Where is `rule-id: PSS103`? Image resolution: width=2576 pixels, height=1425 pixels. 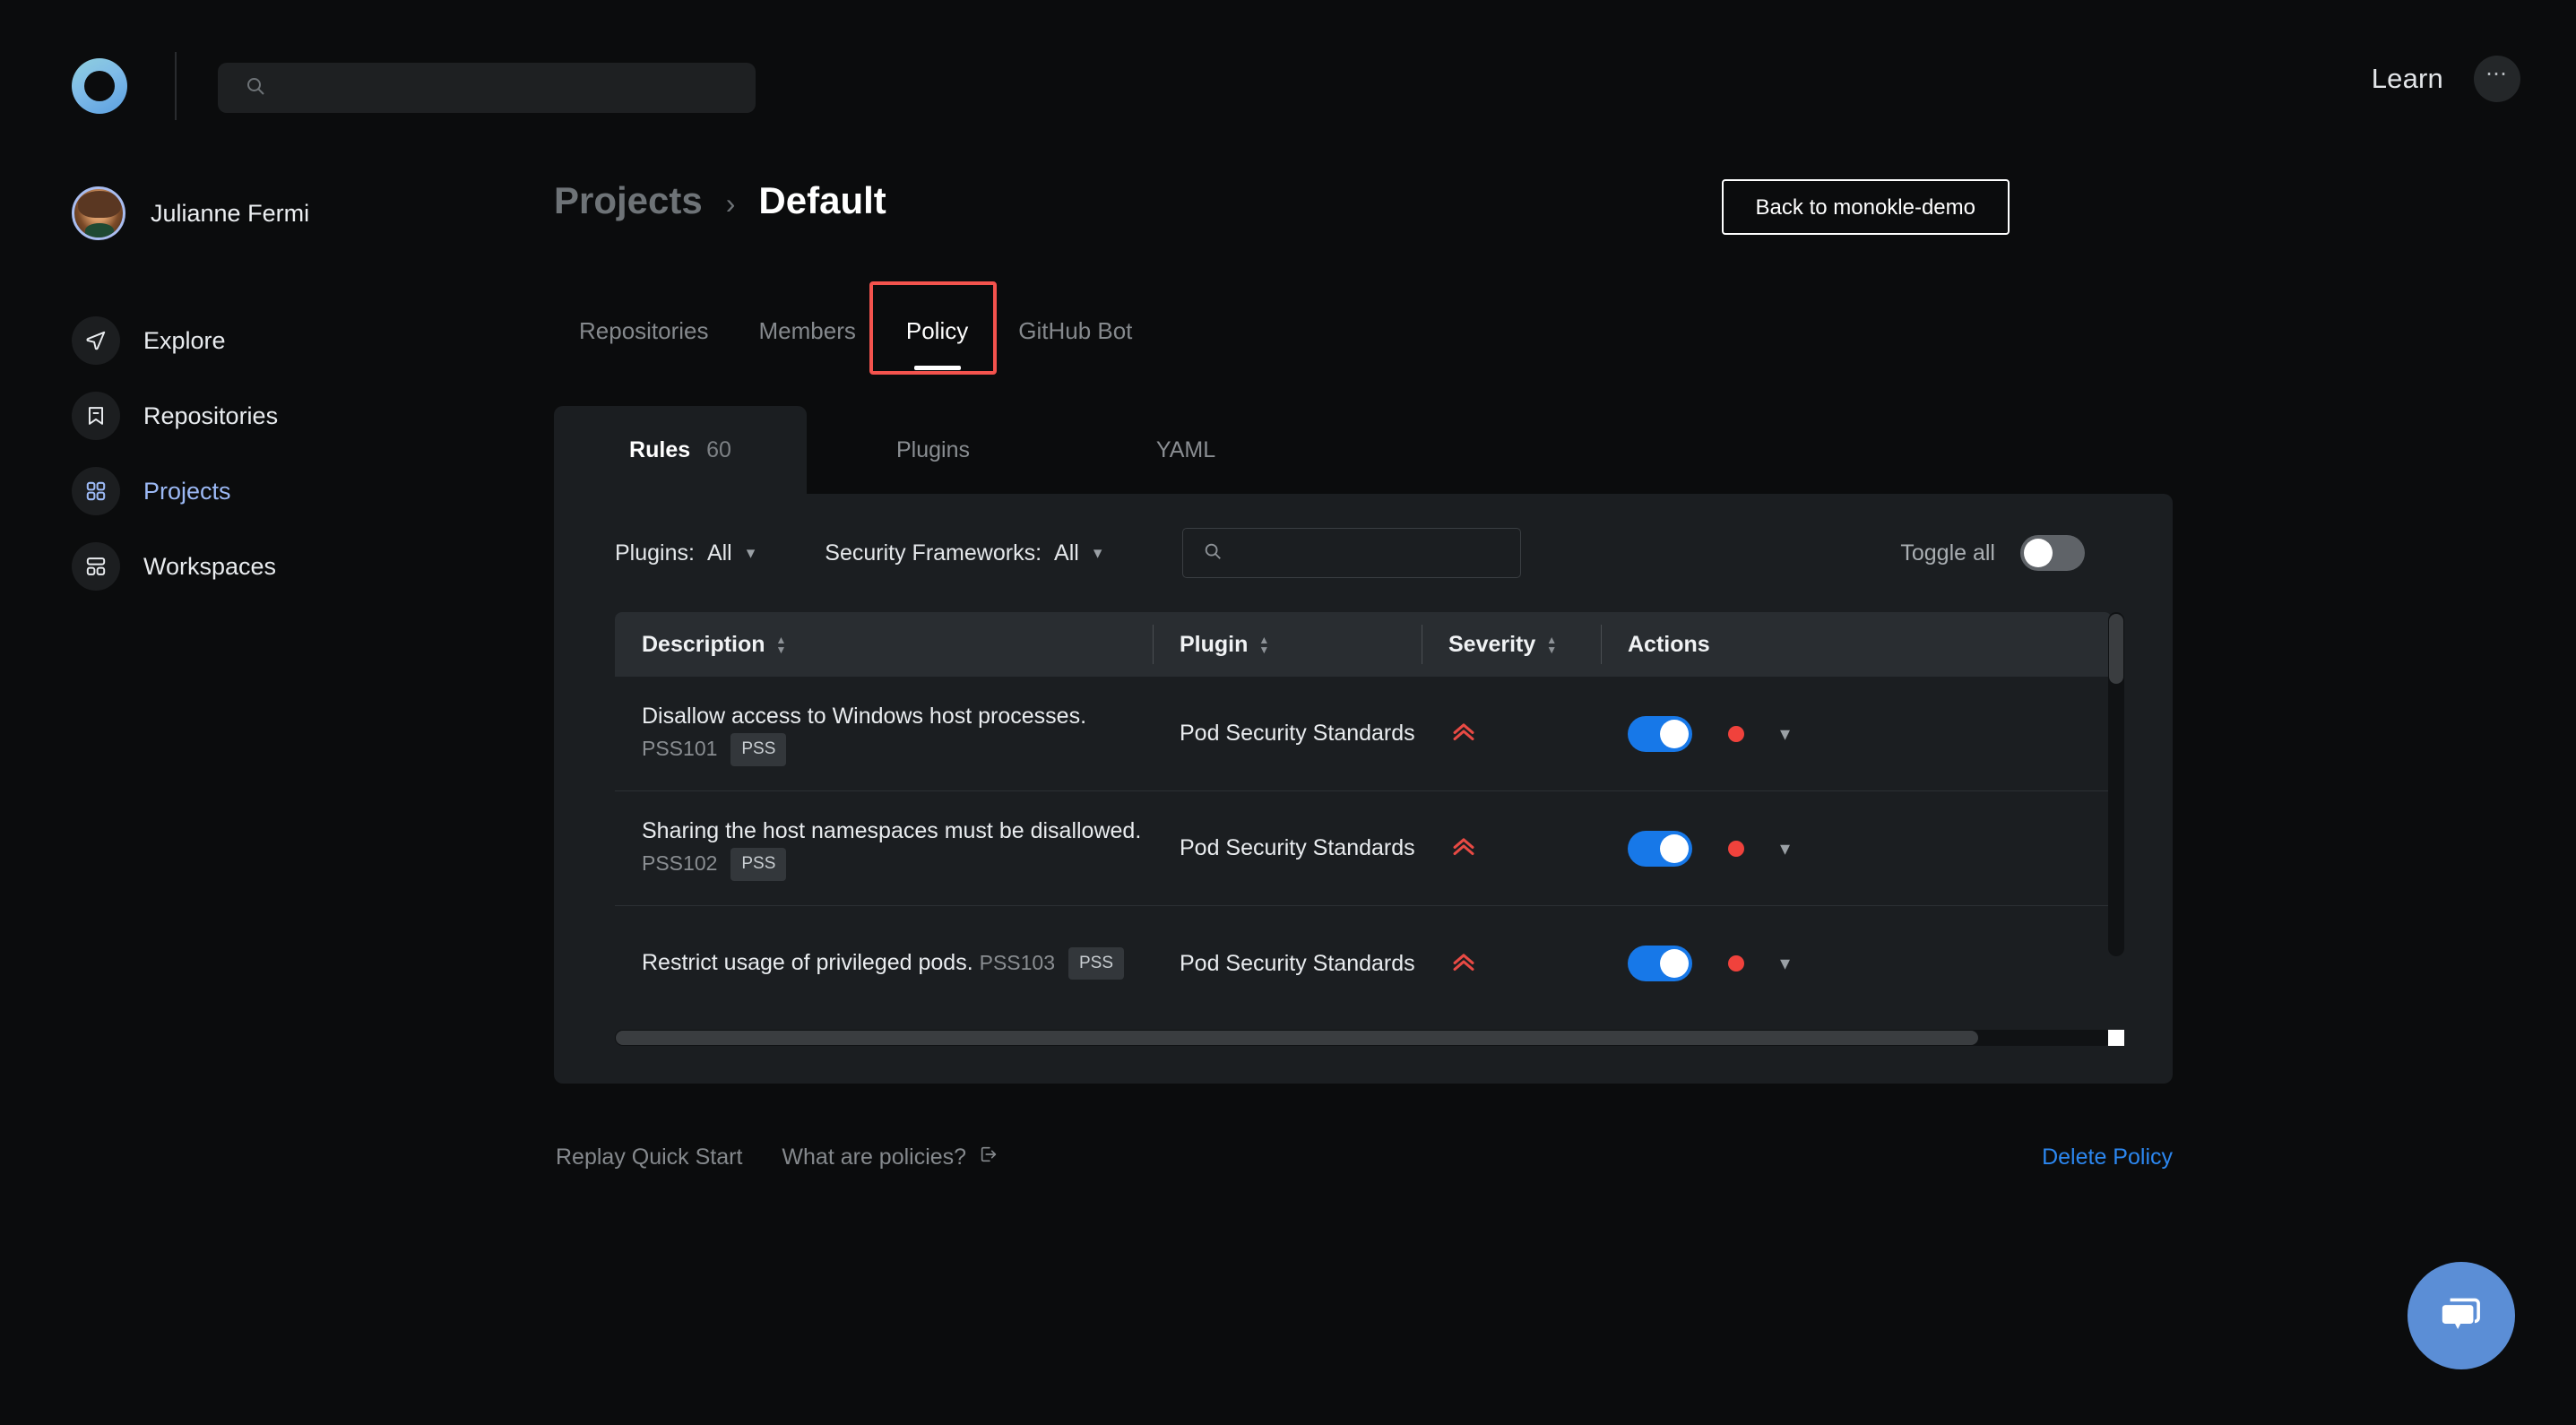 rule-id: PSS103 is located at coordinates (1017, 962).